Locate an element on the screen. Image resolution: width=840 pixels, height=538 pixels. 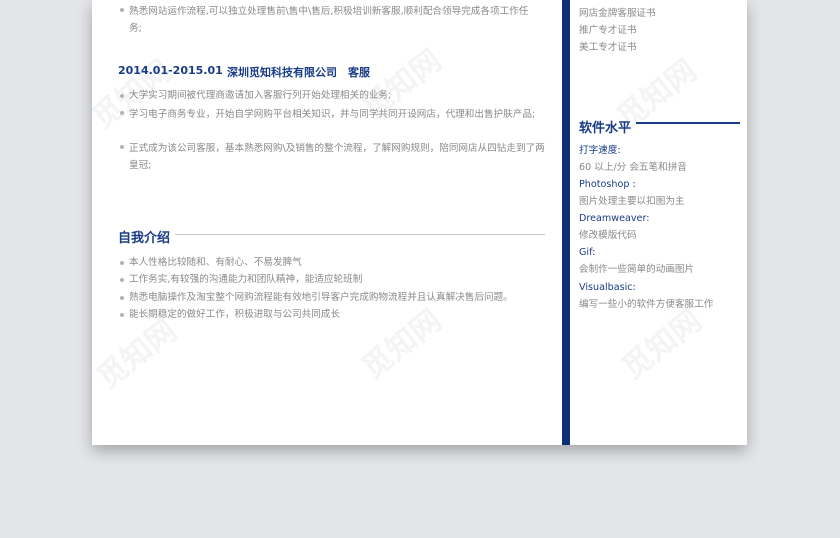
software-label: 打字速度: is located at coordinates (600, 150).